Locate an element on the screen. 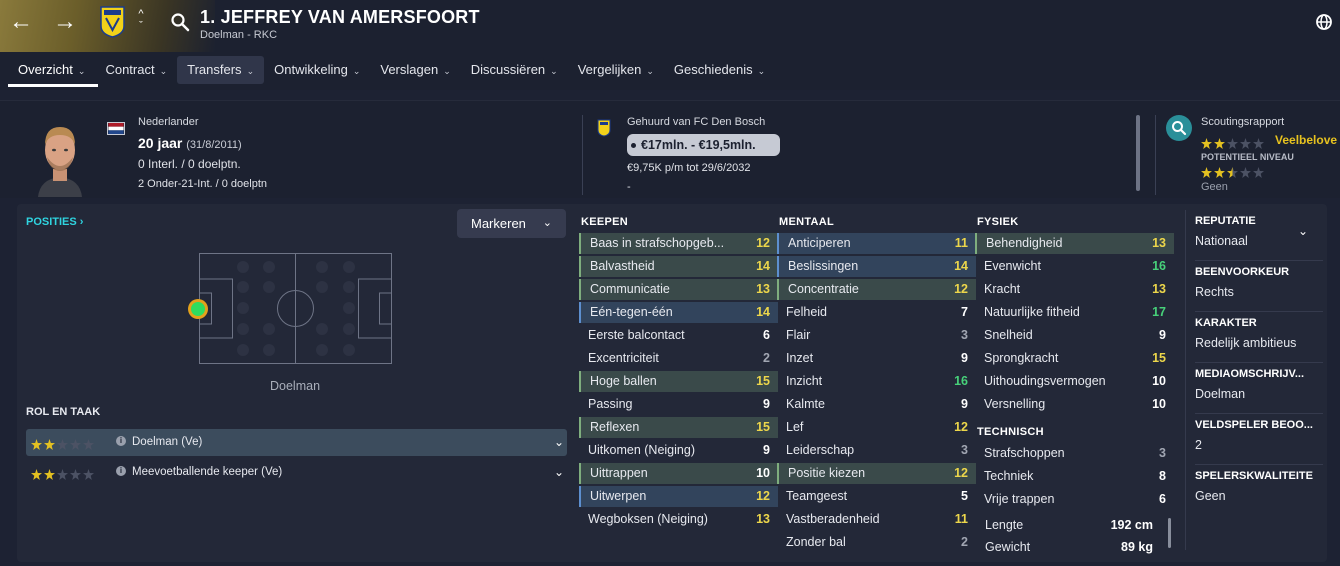  tab-geschiedenis: Geschiedenis ⌄ is located at coordinates (719, 70).